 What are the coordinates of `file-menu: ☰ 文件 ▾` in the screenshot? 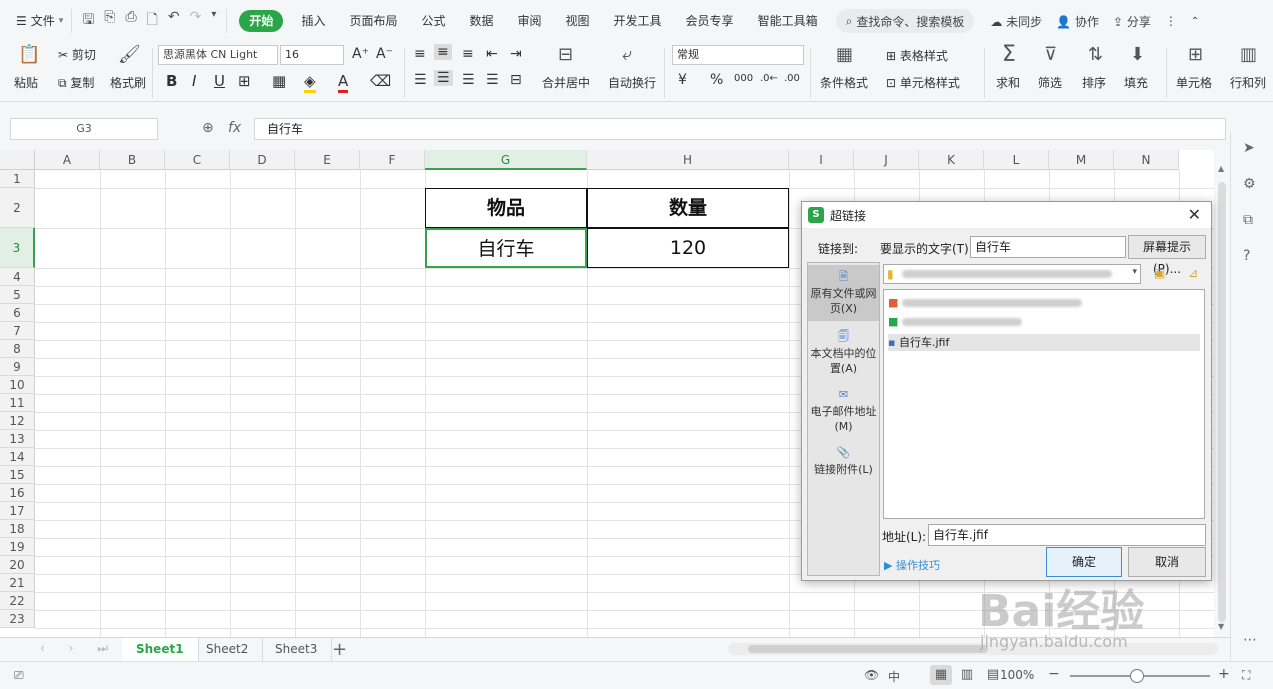 It's located at (39, 21).